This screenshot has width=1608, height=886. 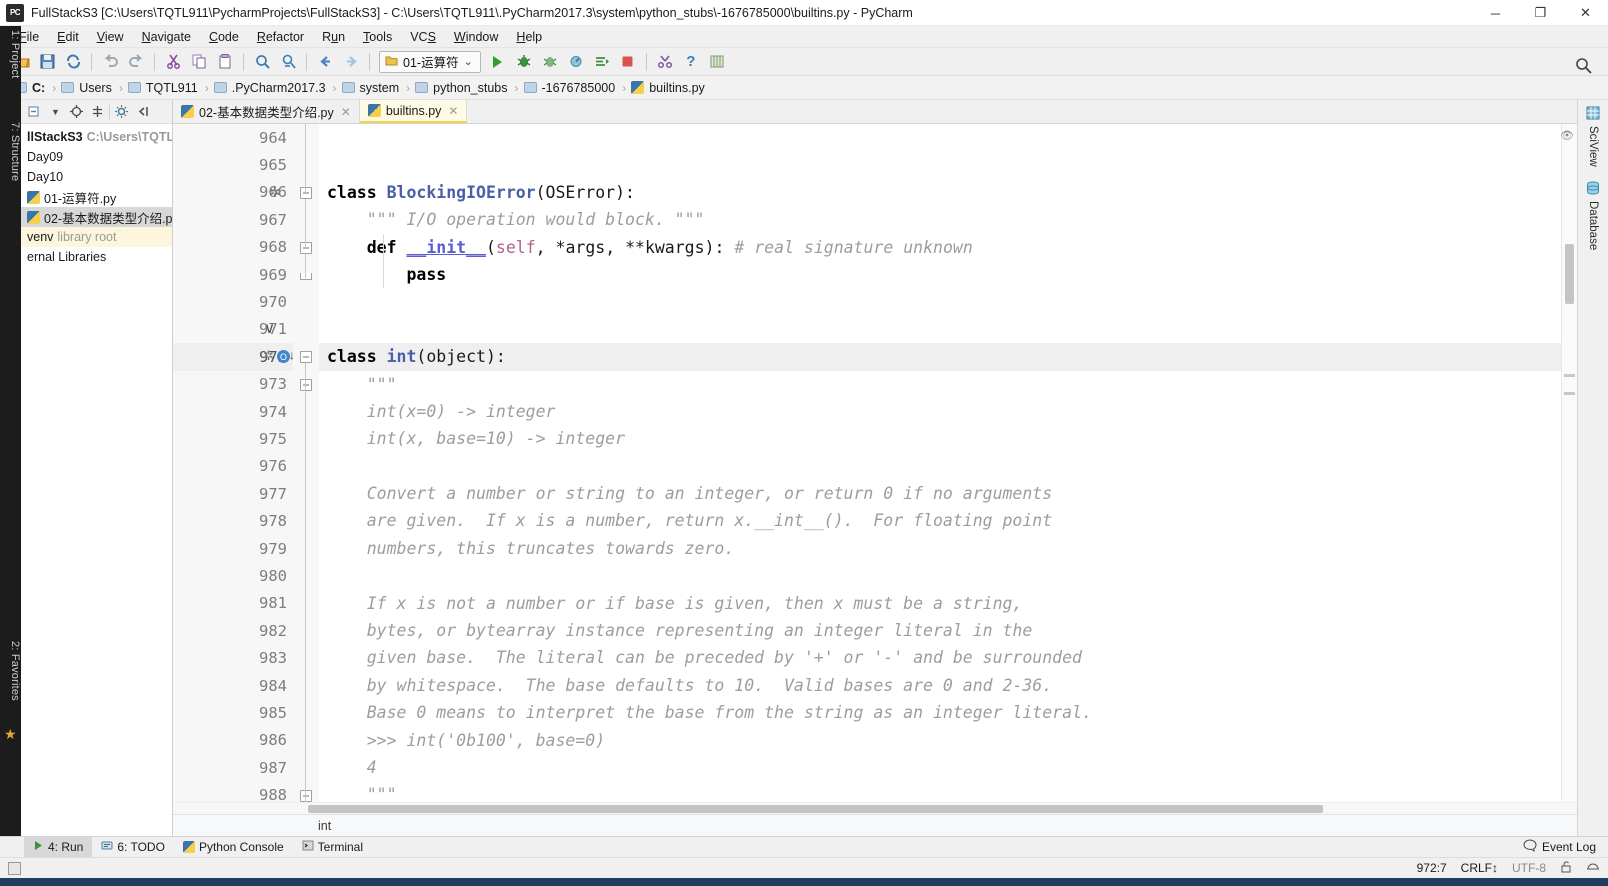 I want to click on tool-button-sciview: SciView, so click(x=1593, y=133).